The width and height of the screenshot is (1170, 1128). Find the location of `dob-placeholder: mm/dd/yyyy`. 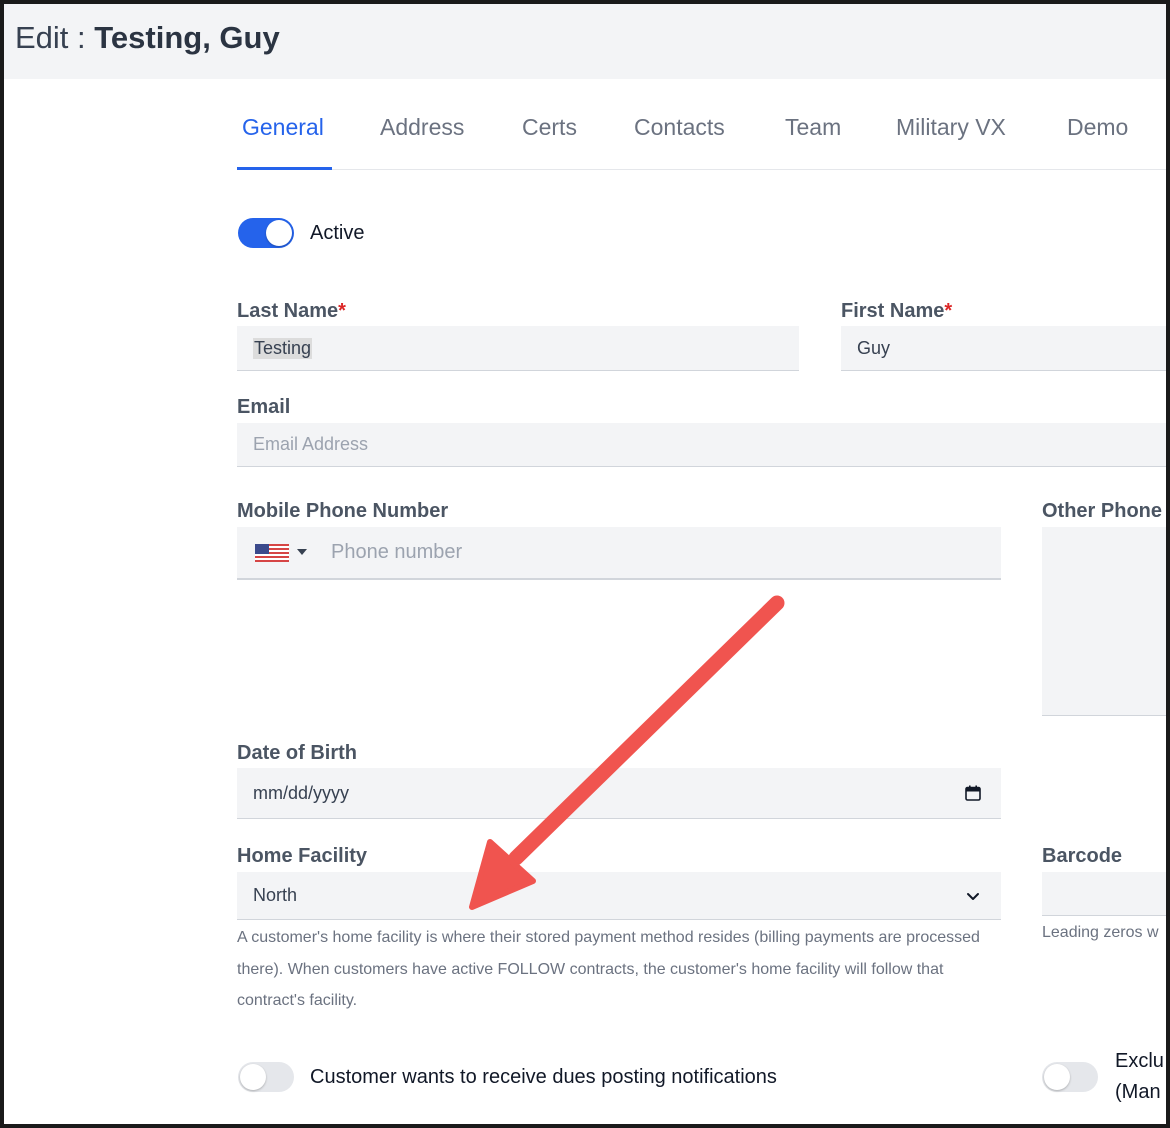

dob-placeholder: mm/dd/yyyy is located at coordinates (301, 792).